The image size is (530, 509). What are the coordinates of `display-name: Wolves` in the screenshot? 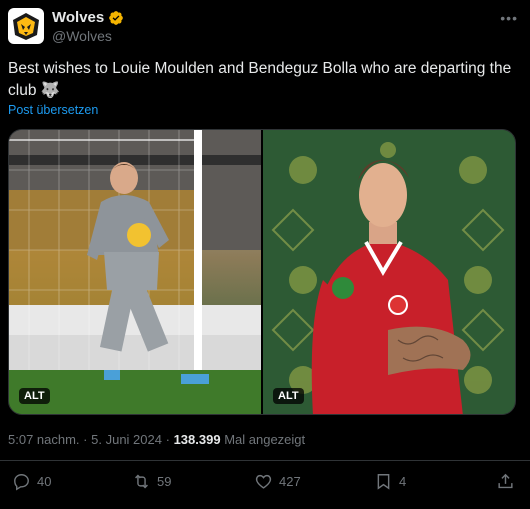 It's located at (78, 17).